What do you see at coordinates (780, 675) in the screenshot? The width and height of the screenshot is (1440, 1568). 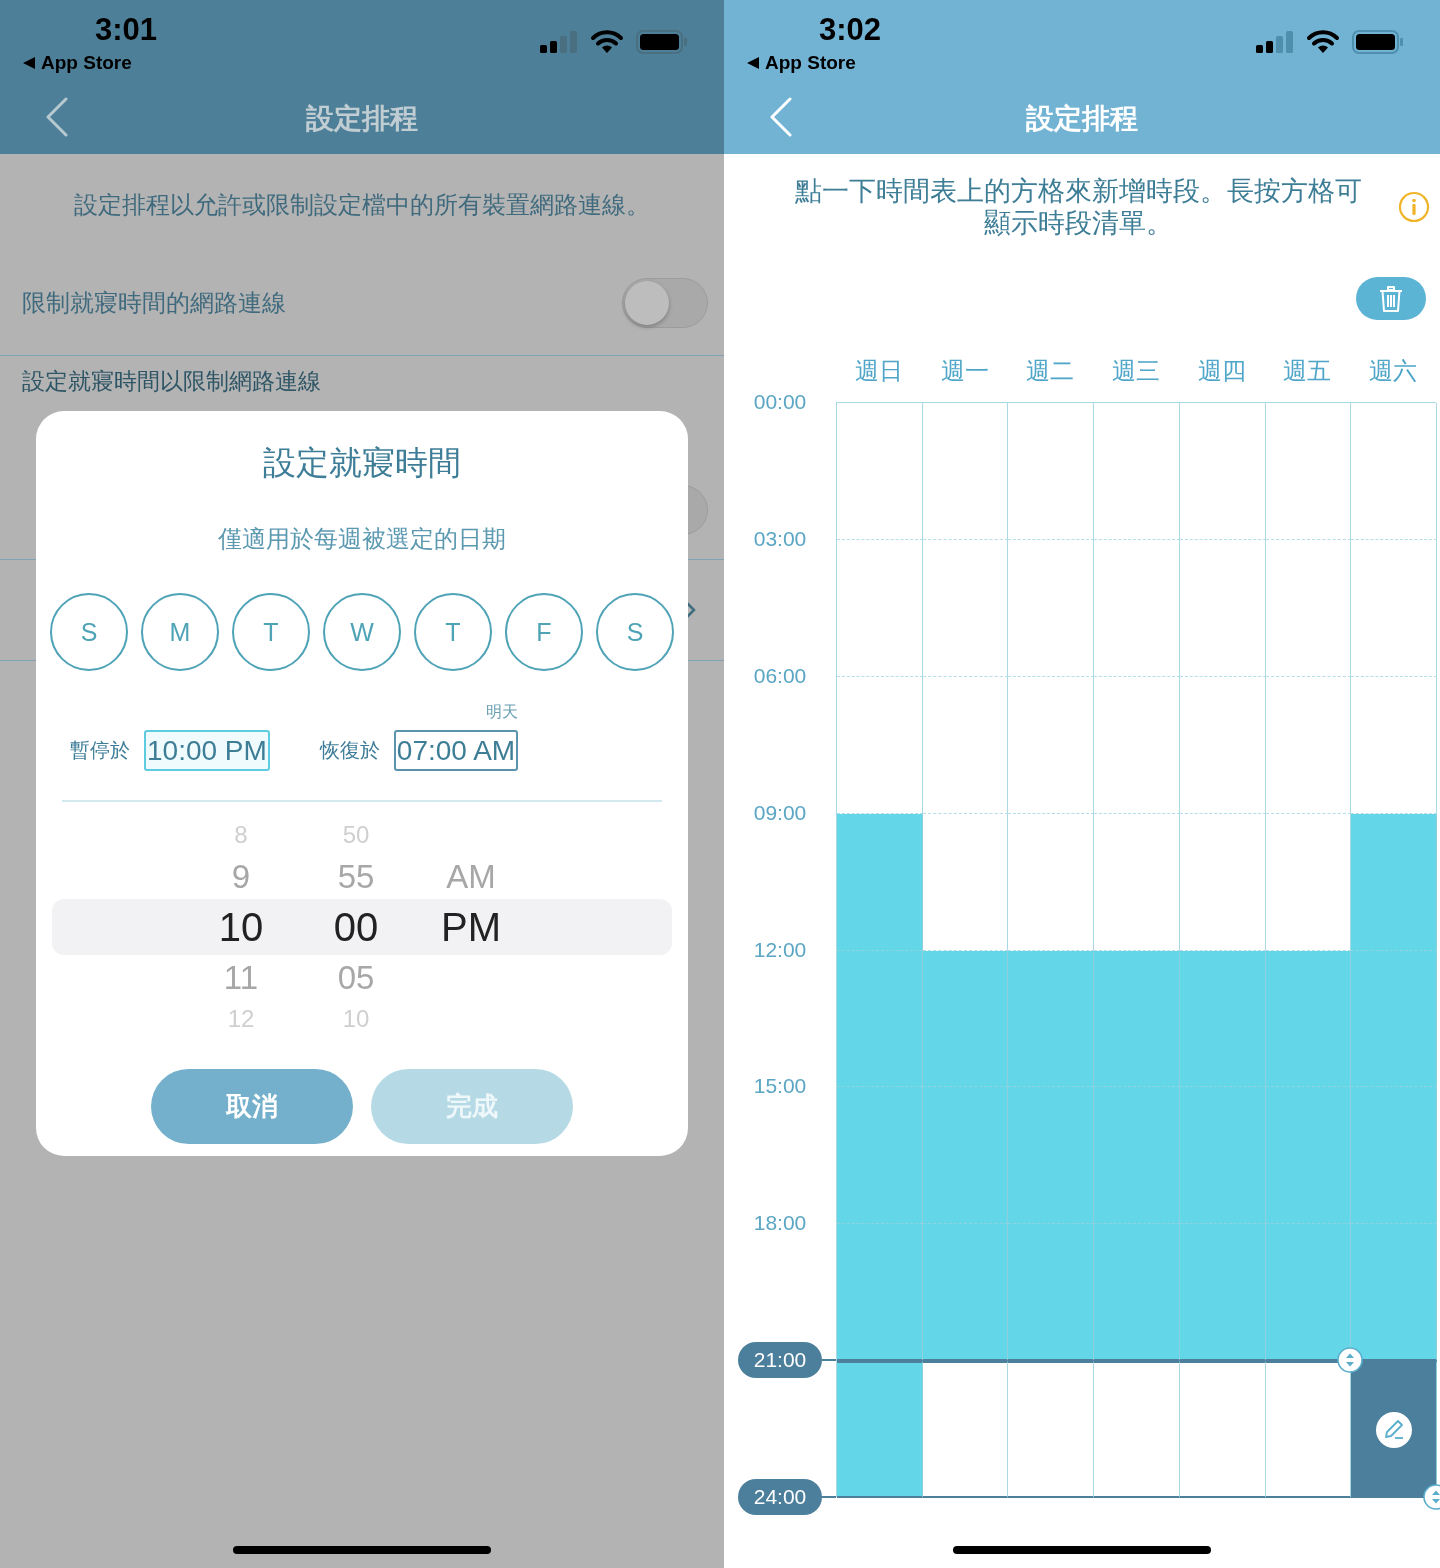 I see `time-axis-label: 06:00` at bounding box center [780, 675].